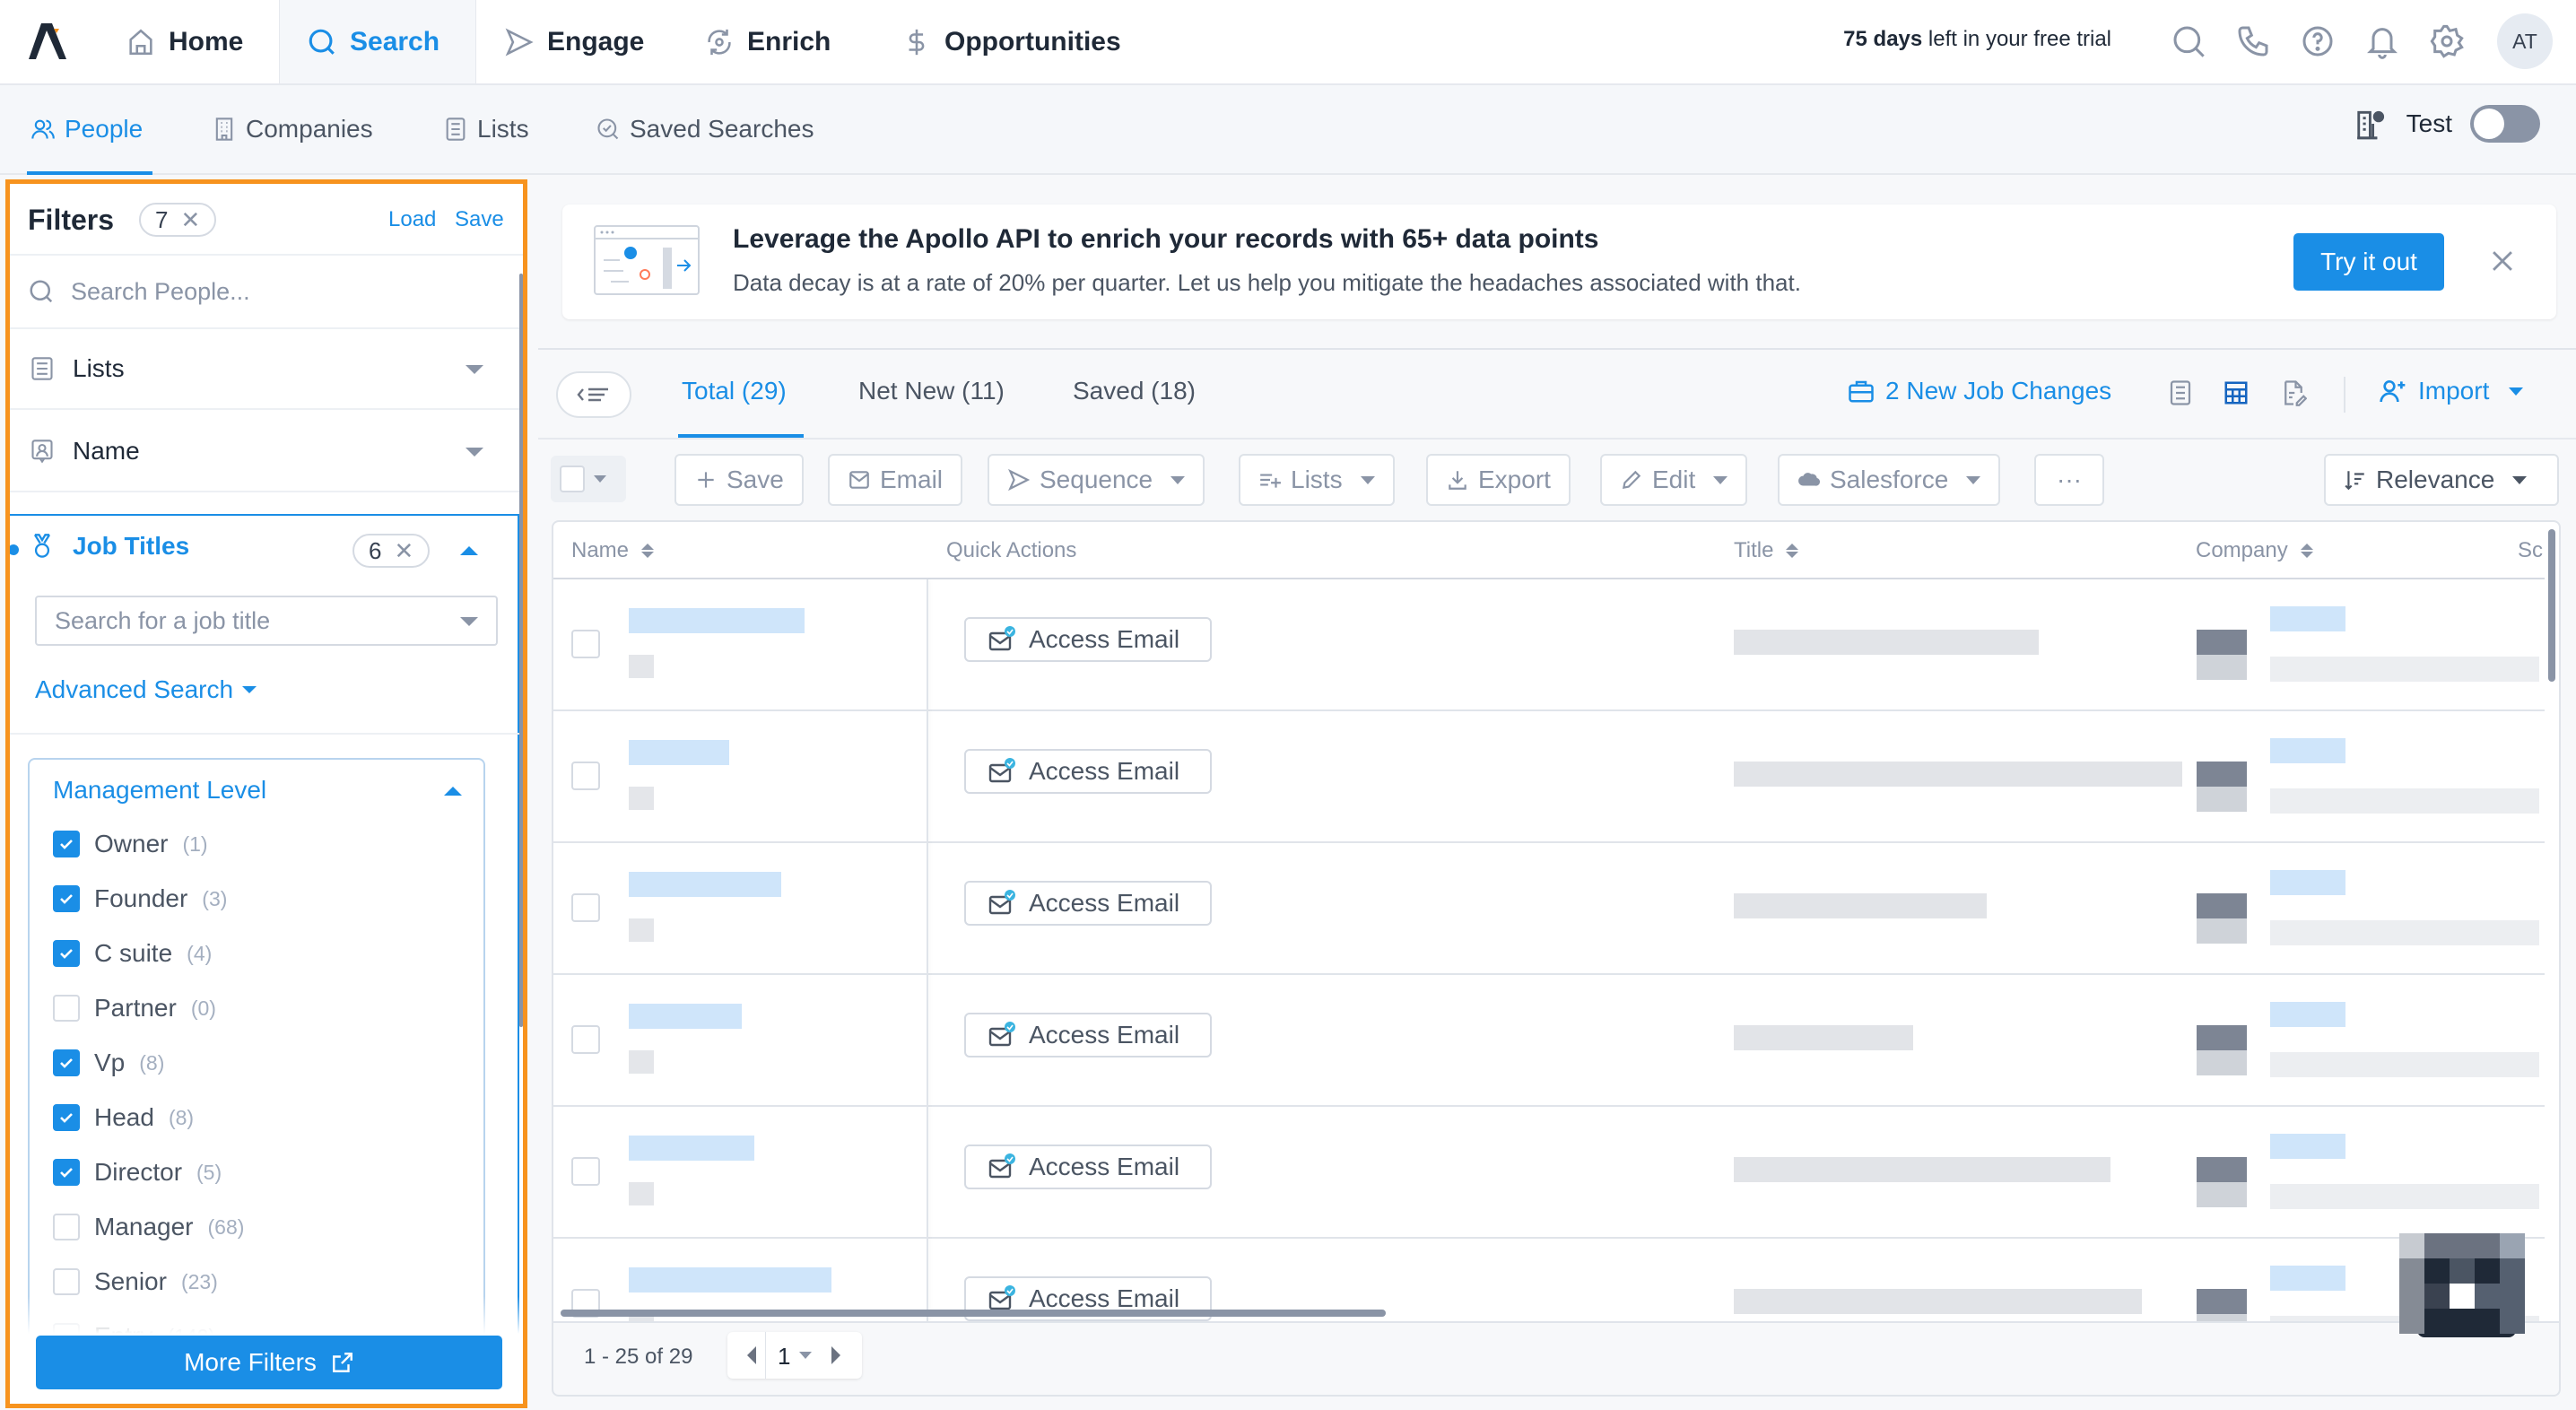 This screenshot has height=1410, width=2576. What do you see at coordinates (292, 129) in the screenshot?
I see `subnav-companies: Companies` at bounding box center [292, 129].